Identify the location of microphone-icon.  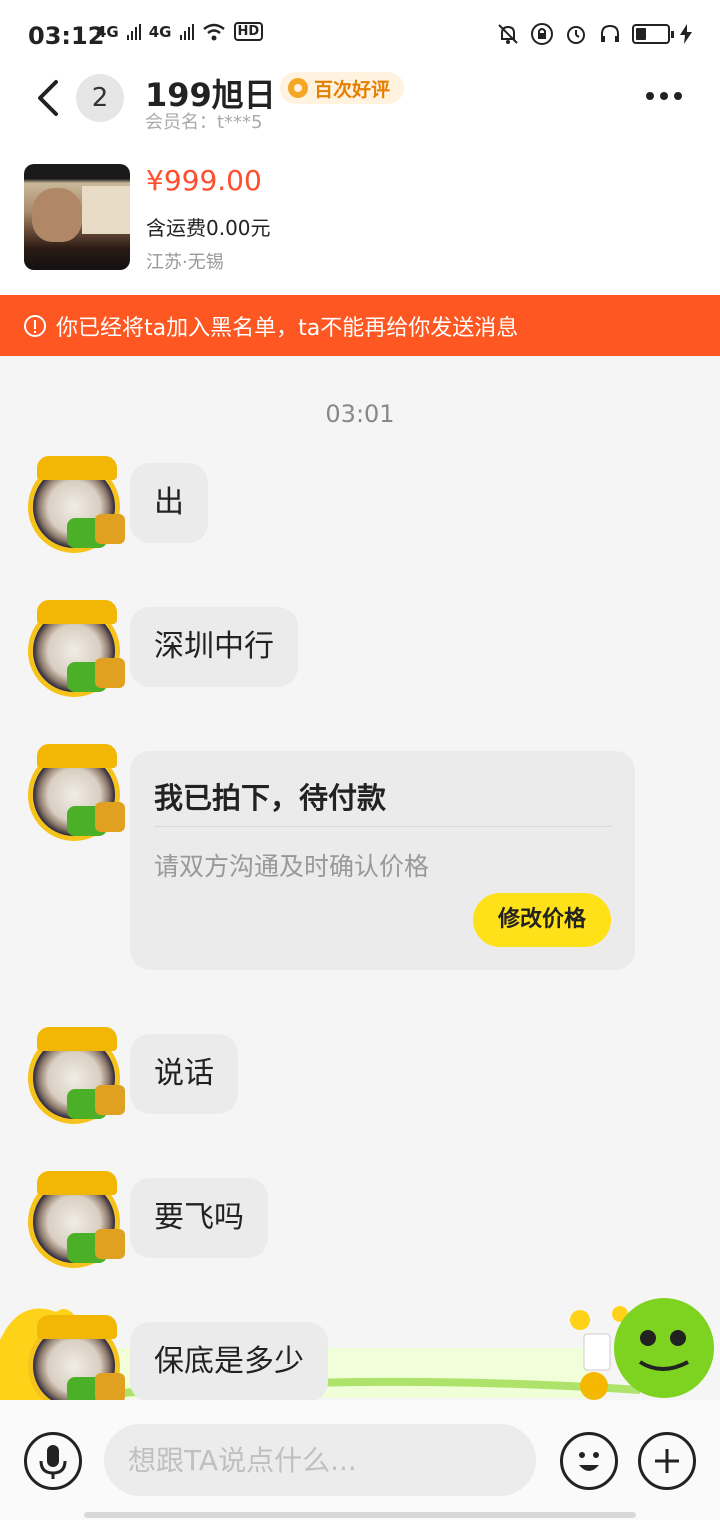
(53, 1462).